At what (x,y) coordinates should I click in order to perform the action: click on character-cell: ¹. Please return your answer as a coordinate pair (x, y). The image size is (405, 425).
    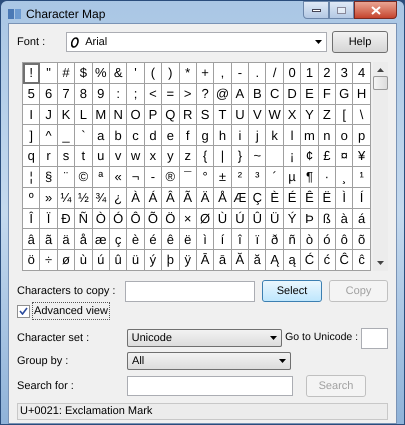
    Looking at the image, I should click on (362, 177).